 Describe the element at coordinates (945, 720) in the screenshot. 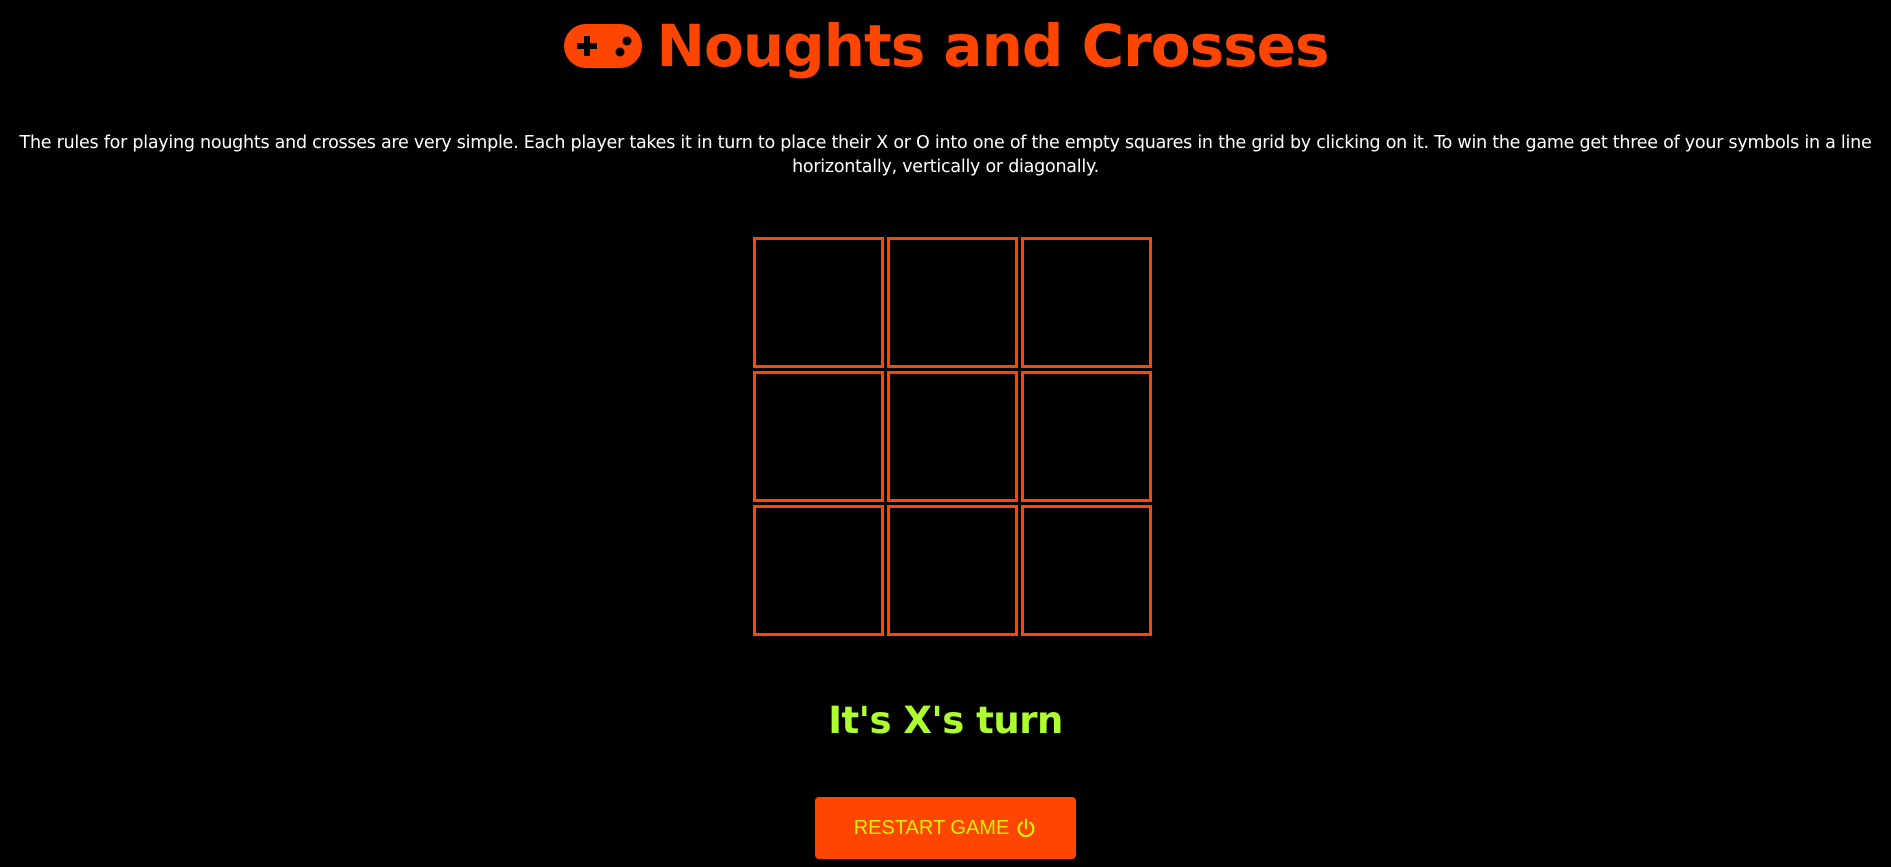

I see `turn-status: It's X's turn` at that location.